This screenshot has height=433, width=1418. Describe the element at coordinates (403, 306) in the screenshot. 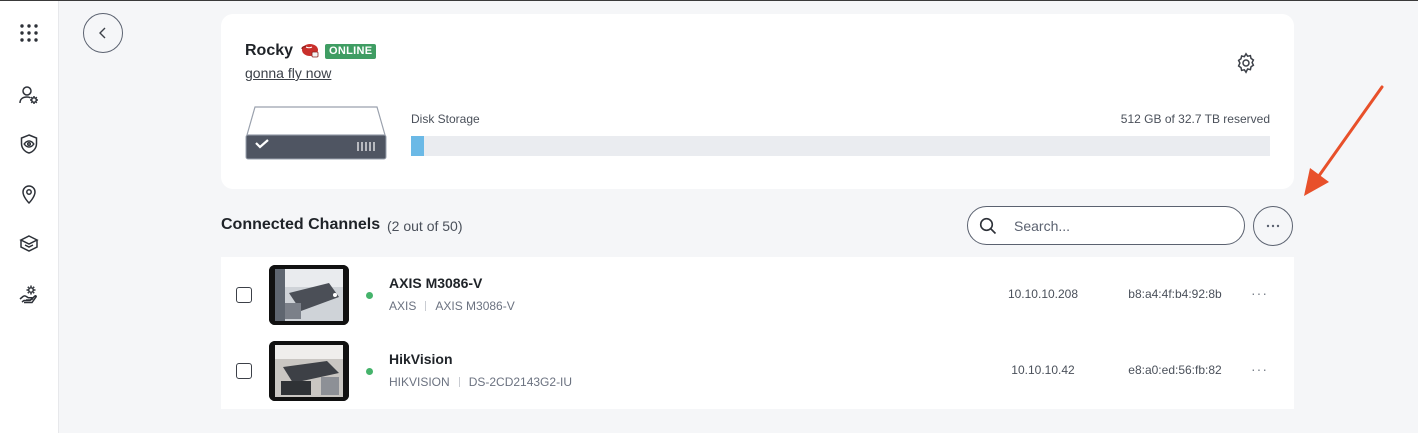

I see `channel-brand: AXIS` at that location.